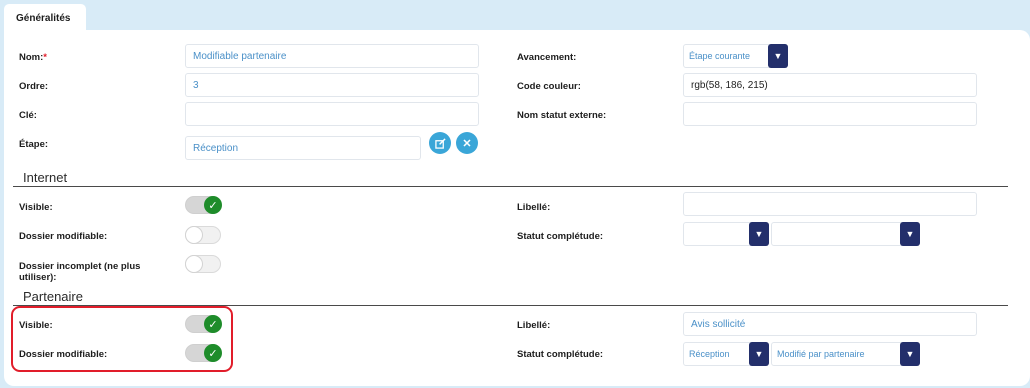 This screenshot has height=388, width=1030. What do you see at coordinates (53, 296) in the screenshot?
I see `partenaire-section-title: Partenaire` at bounding box center [53, 296].